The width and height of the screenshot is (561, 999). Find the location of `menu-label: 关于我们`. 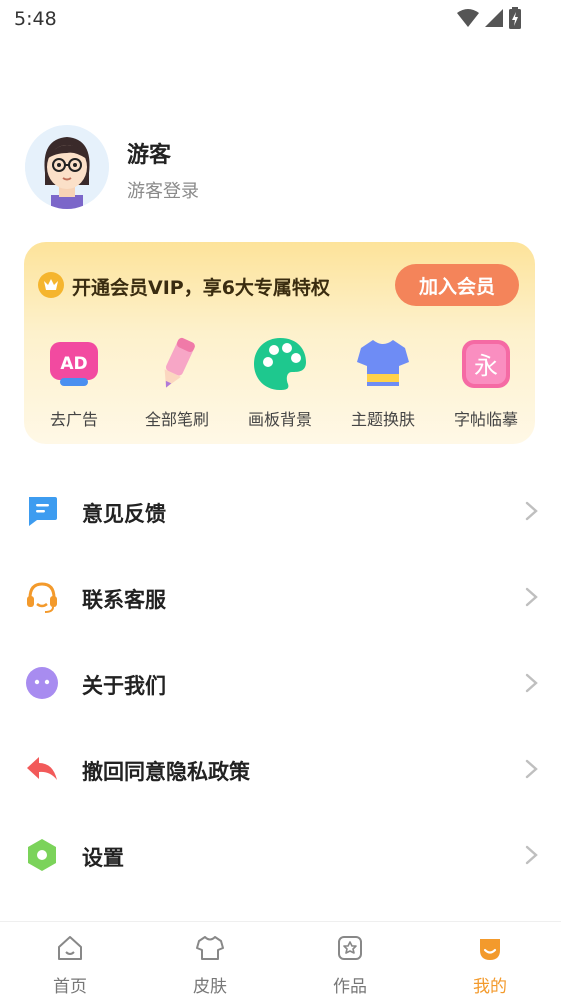

menu-label: 关于我们 is located at coordinates (124, 686).